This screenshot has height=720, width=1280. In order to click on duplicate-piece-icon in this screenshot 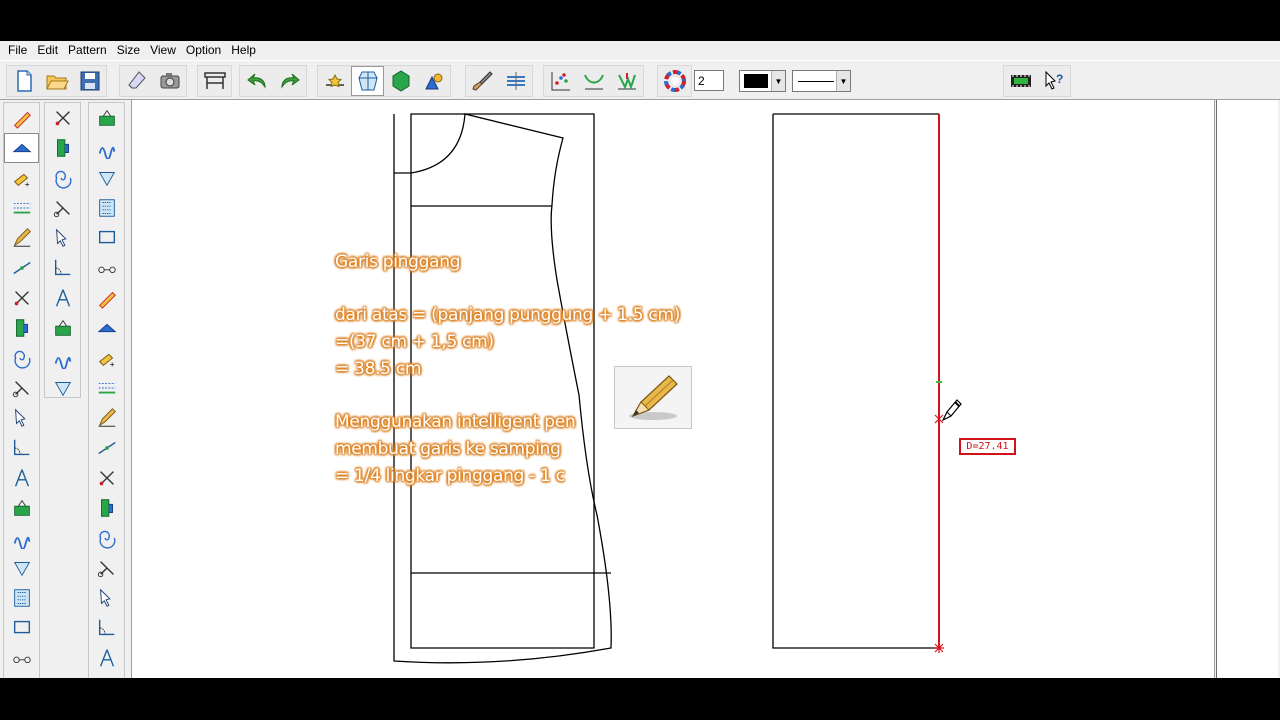, I will do `click(106, 658)`.